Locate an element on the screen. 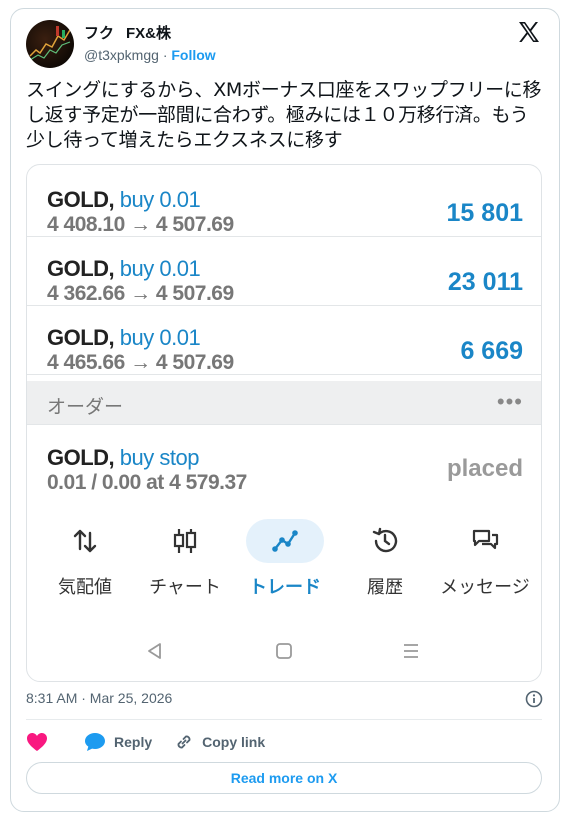 This screenshot has height=820, width=571. order-status: placed is located at coordinates (484, 468).